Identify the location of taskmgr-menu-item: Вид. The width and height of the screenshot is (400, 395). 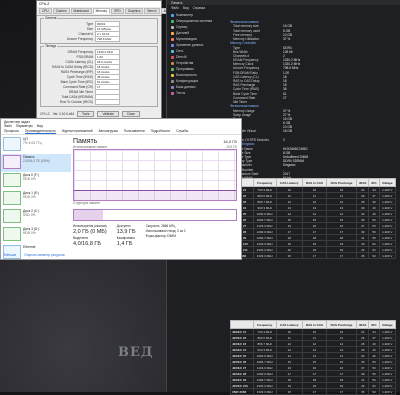
(40, 126).